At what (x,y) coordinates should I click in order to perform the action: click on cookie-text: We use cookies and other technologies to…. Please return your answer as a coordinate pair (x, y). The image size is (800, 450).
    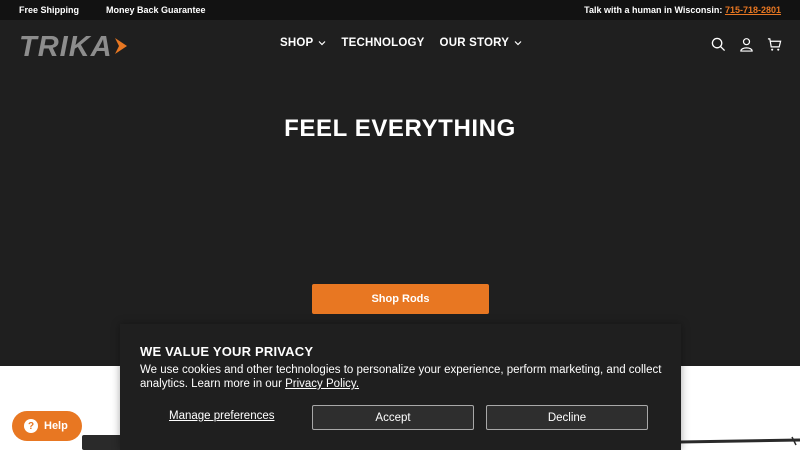
    Looking at the image, I should click on (401, 377).